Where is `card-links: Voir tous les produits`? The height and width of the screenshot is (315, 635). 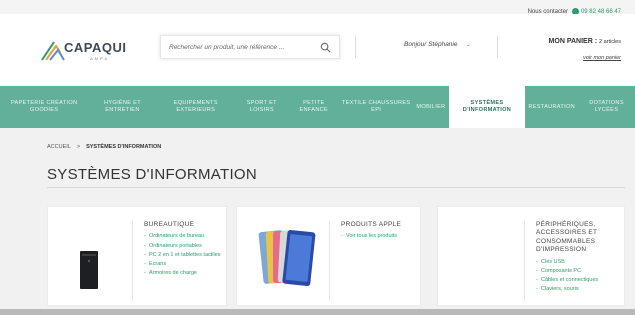
card-links: Voir tous les produits is located at coordinates (379, 236).